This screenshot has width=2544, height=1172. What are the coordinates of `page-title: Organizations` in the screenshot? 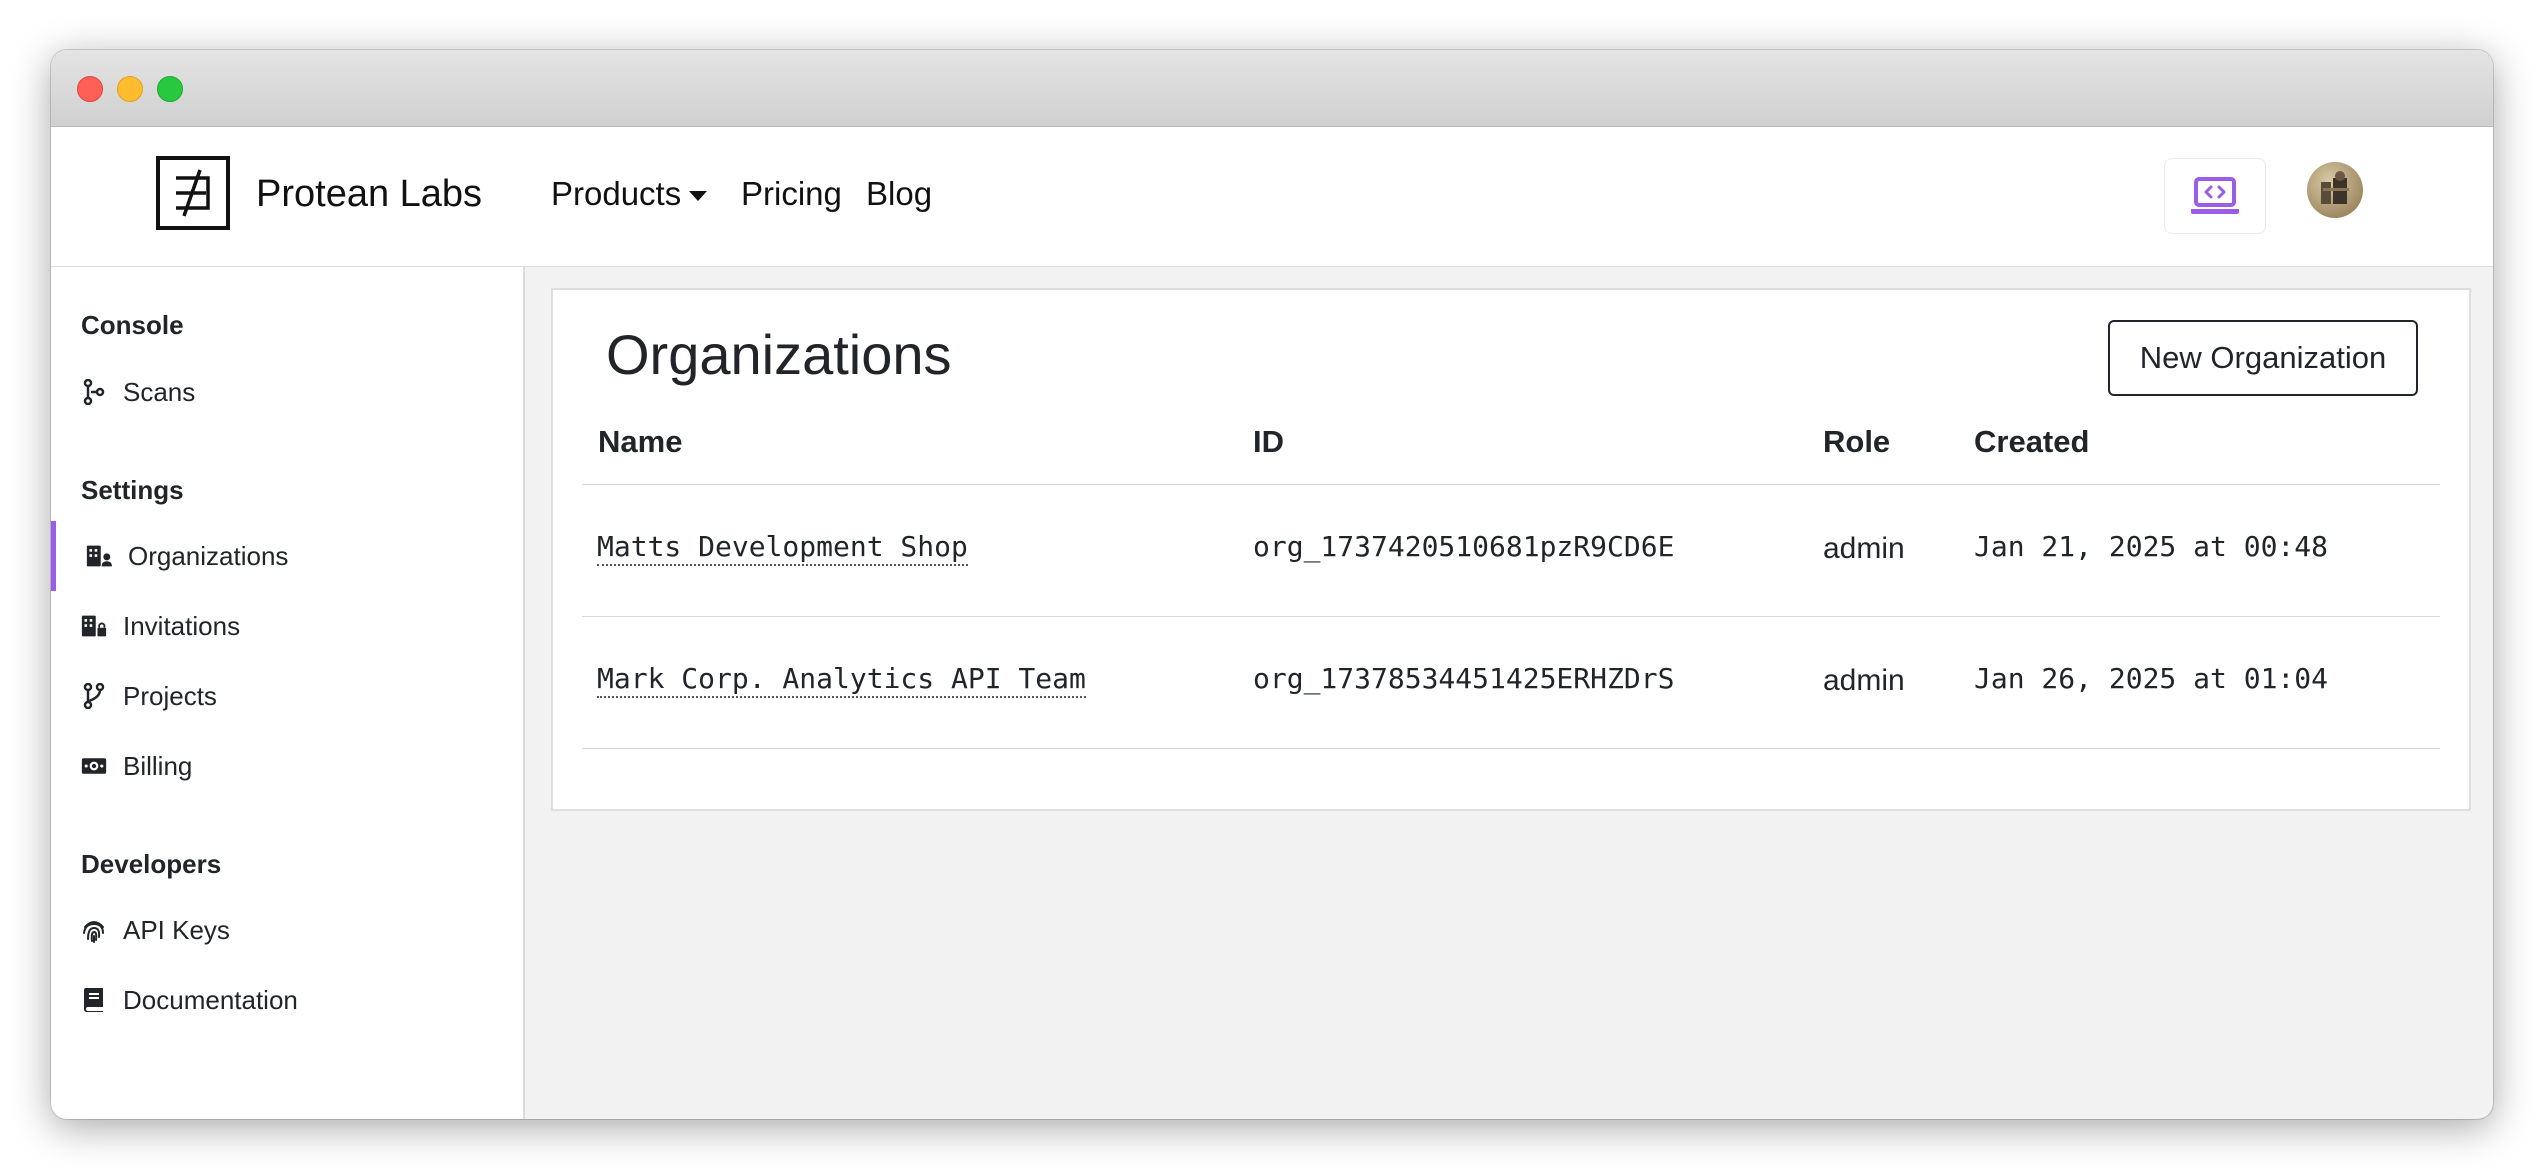 It's located at (779, 354).